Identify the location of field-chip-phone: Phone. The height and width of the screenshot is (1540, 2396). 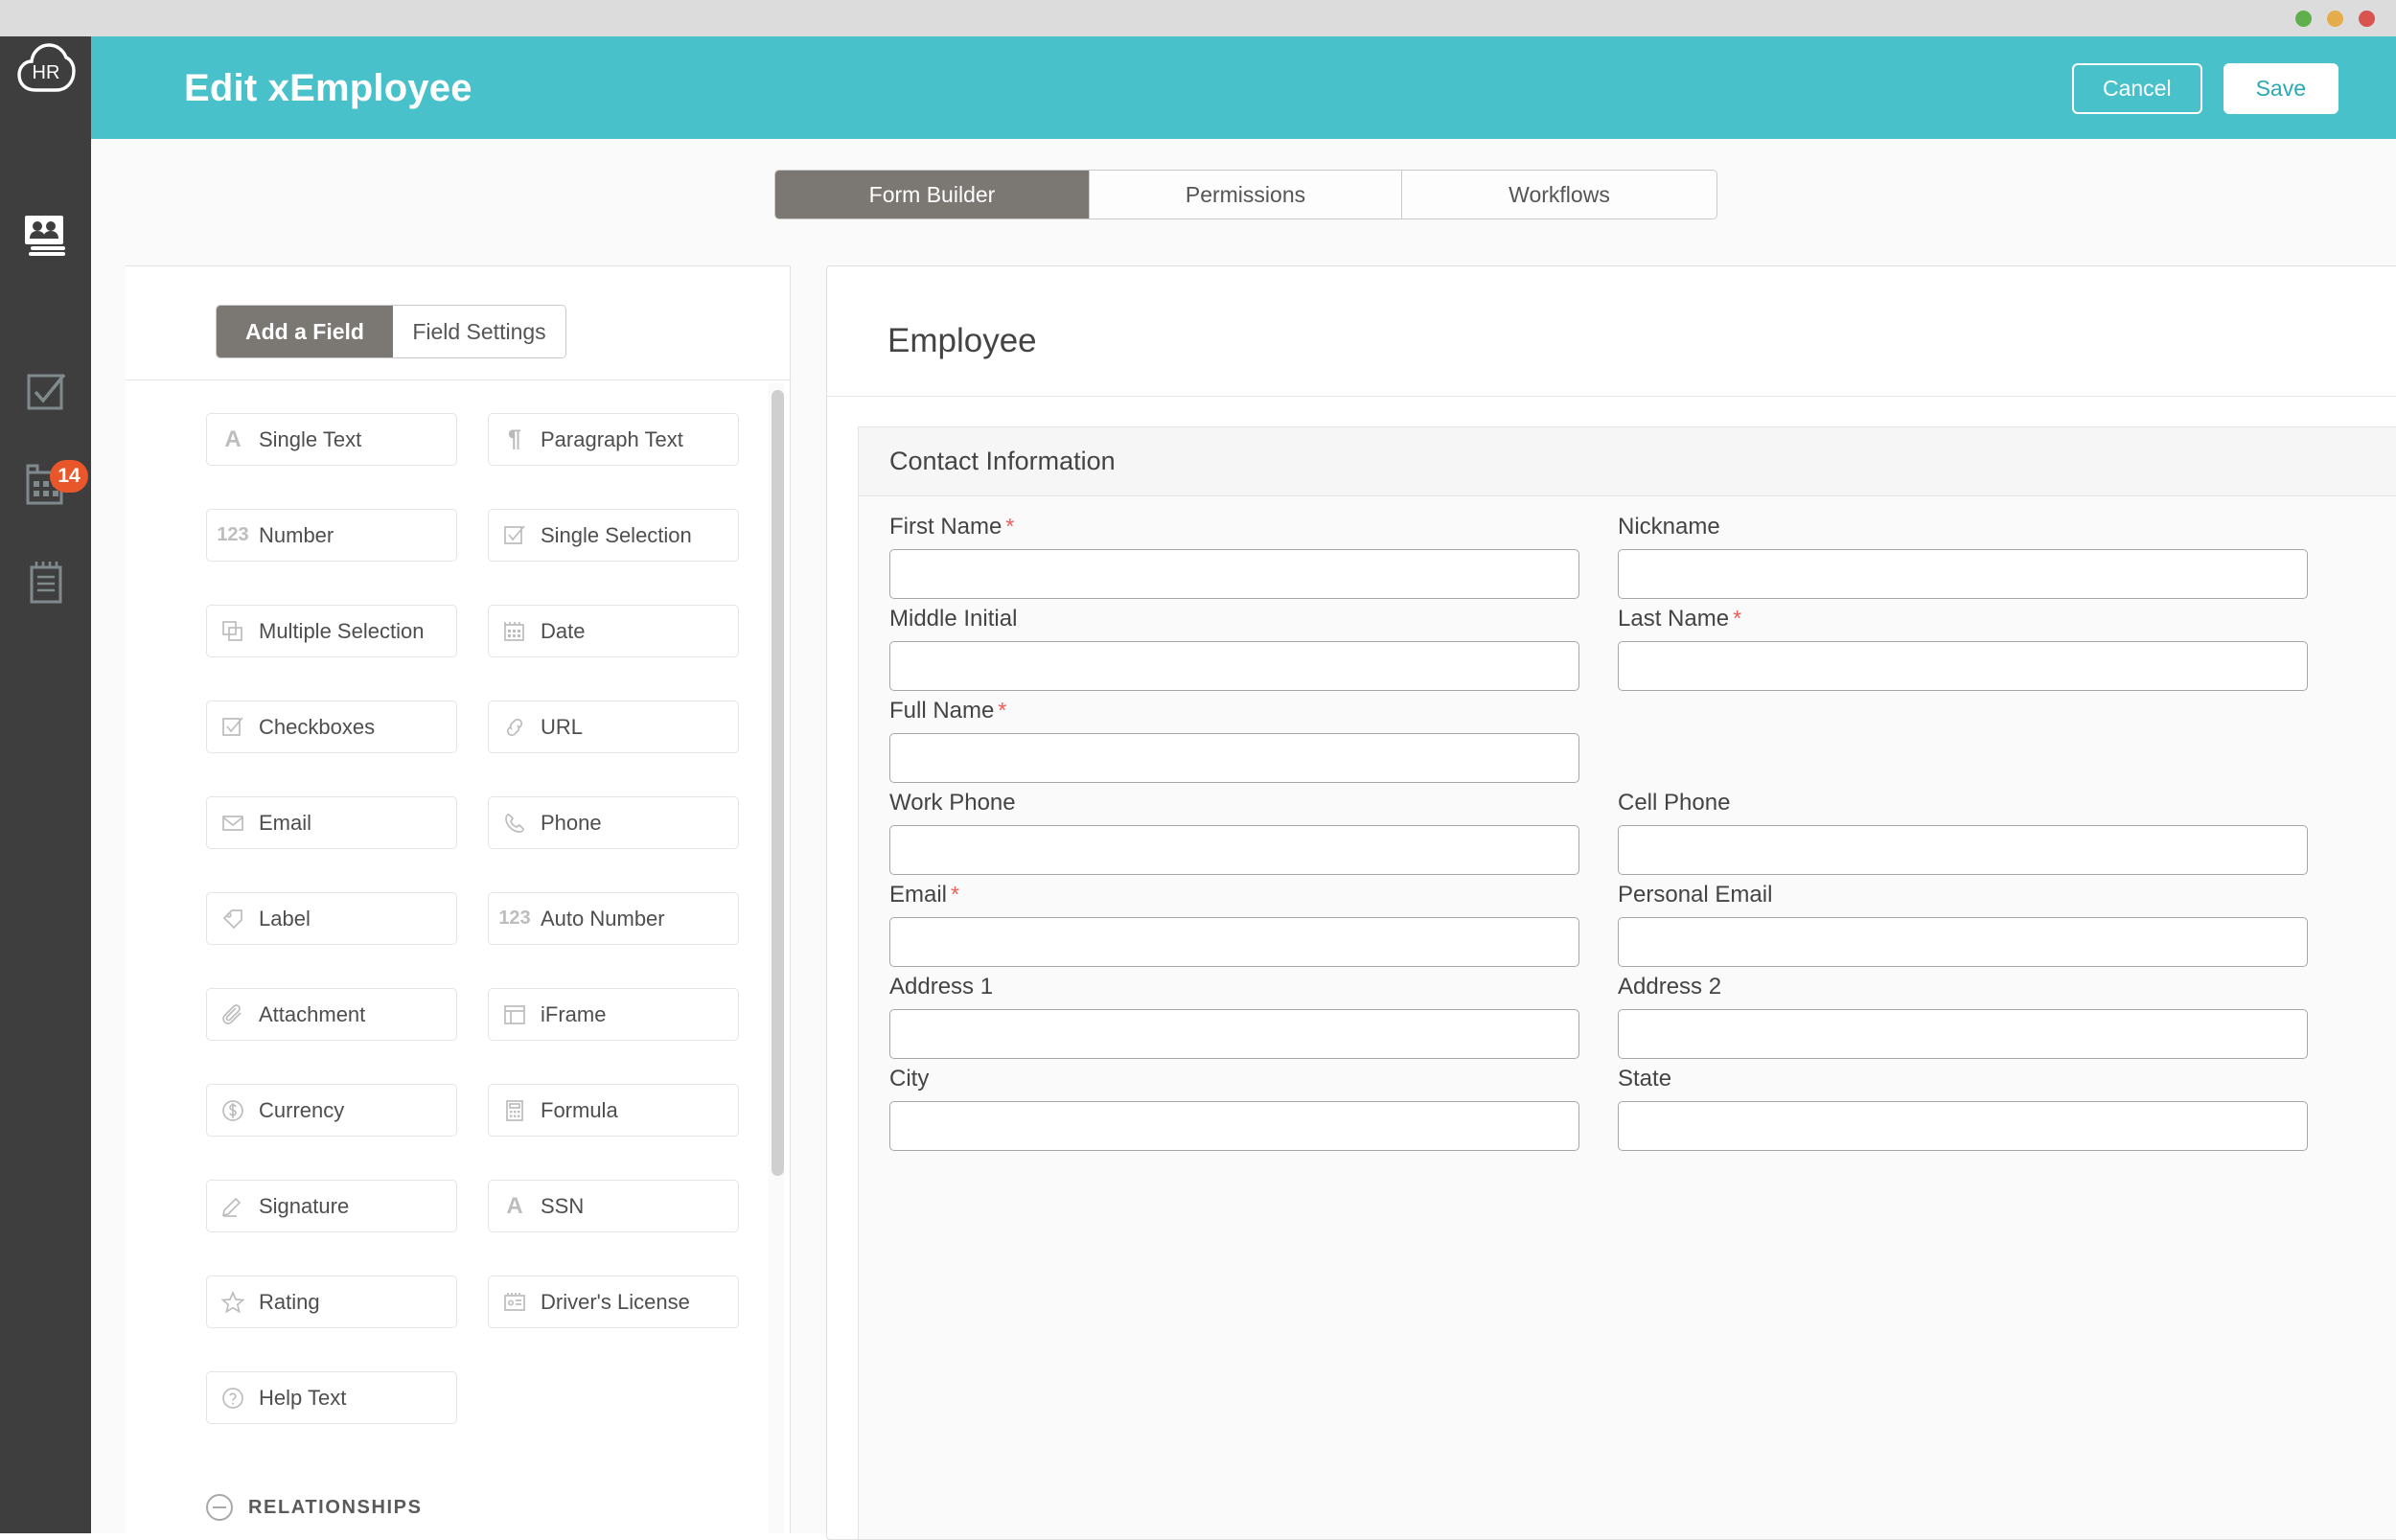
(613, 822).